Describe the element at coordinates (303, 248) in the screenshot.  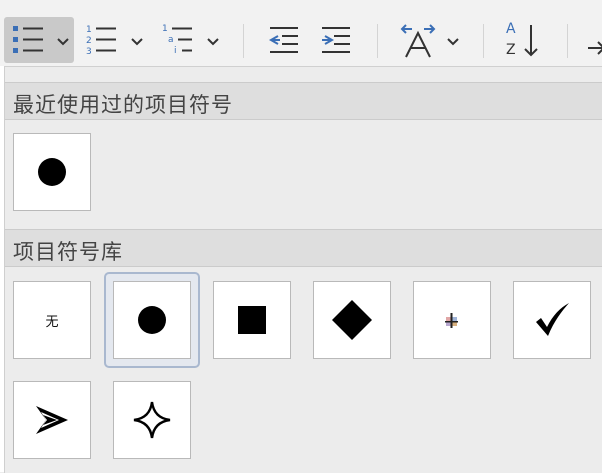
I see `bullet-library-header: 项目符号库` at that location.